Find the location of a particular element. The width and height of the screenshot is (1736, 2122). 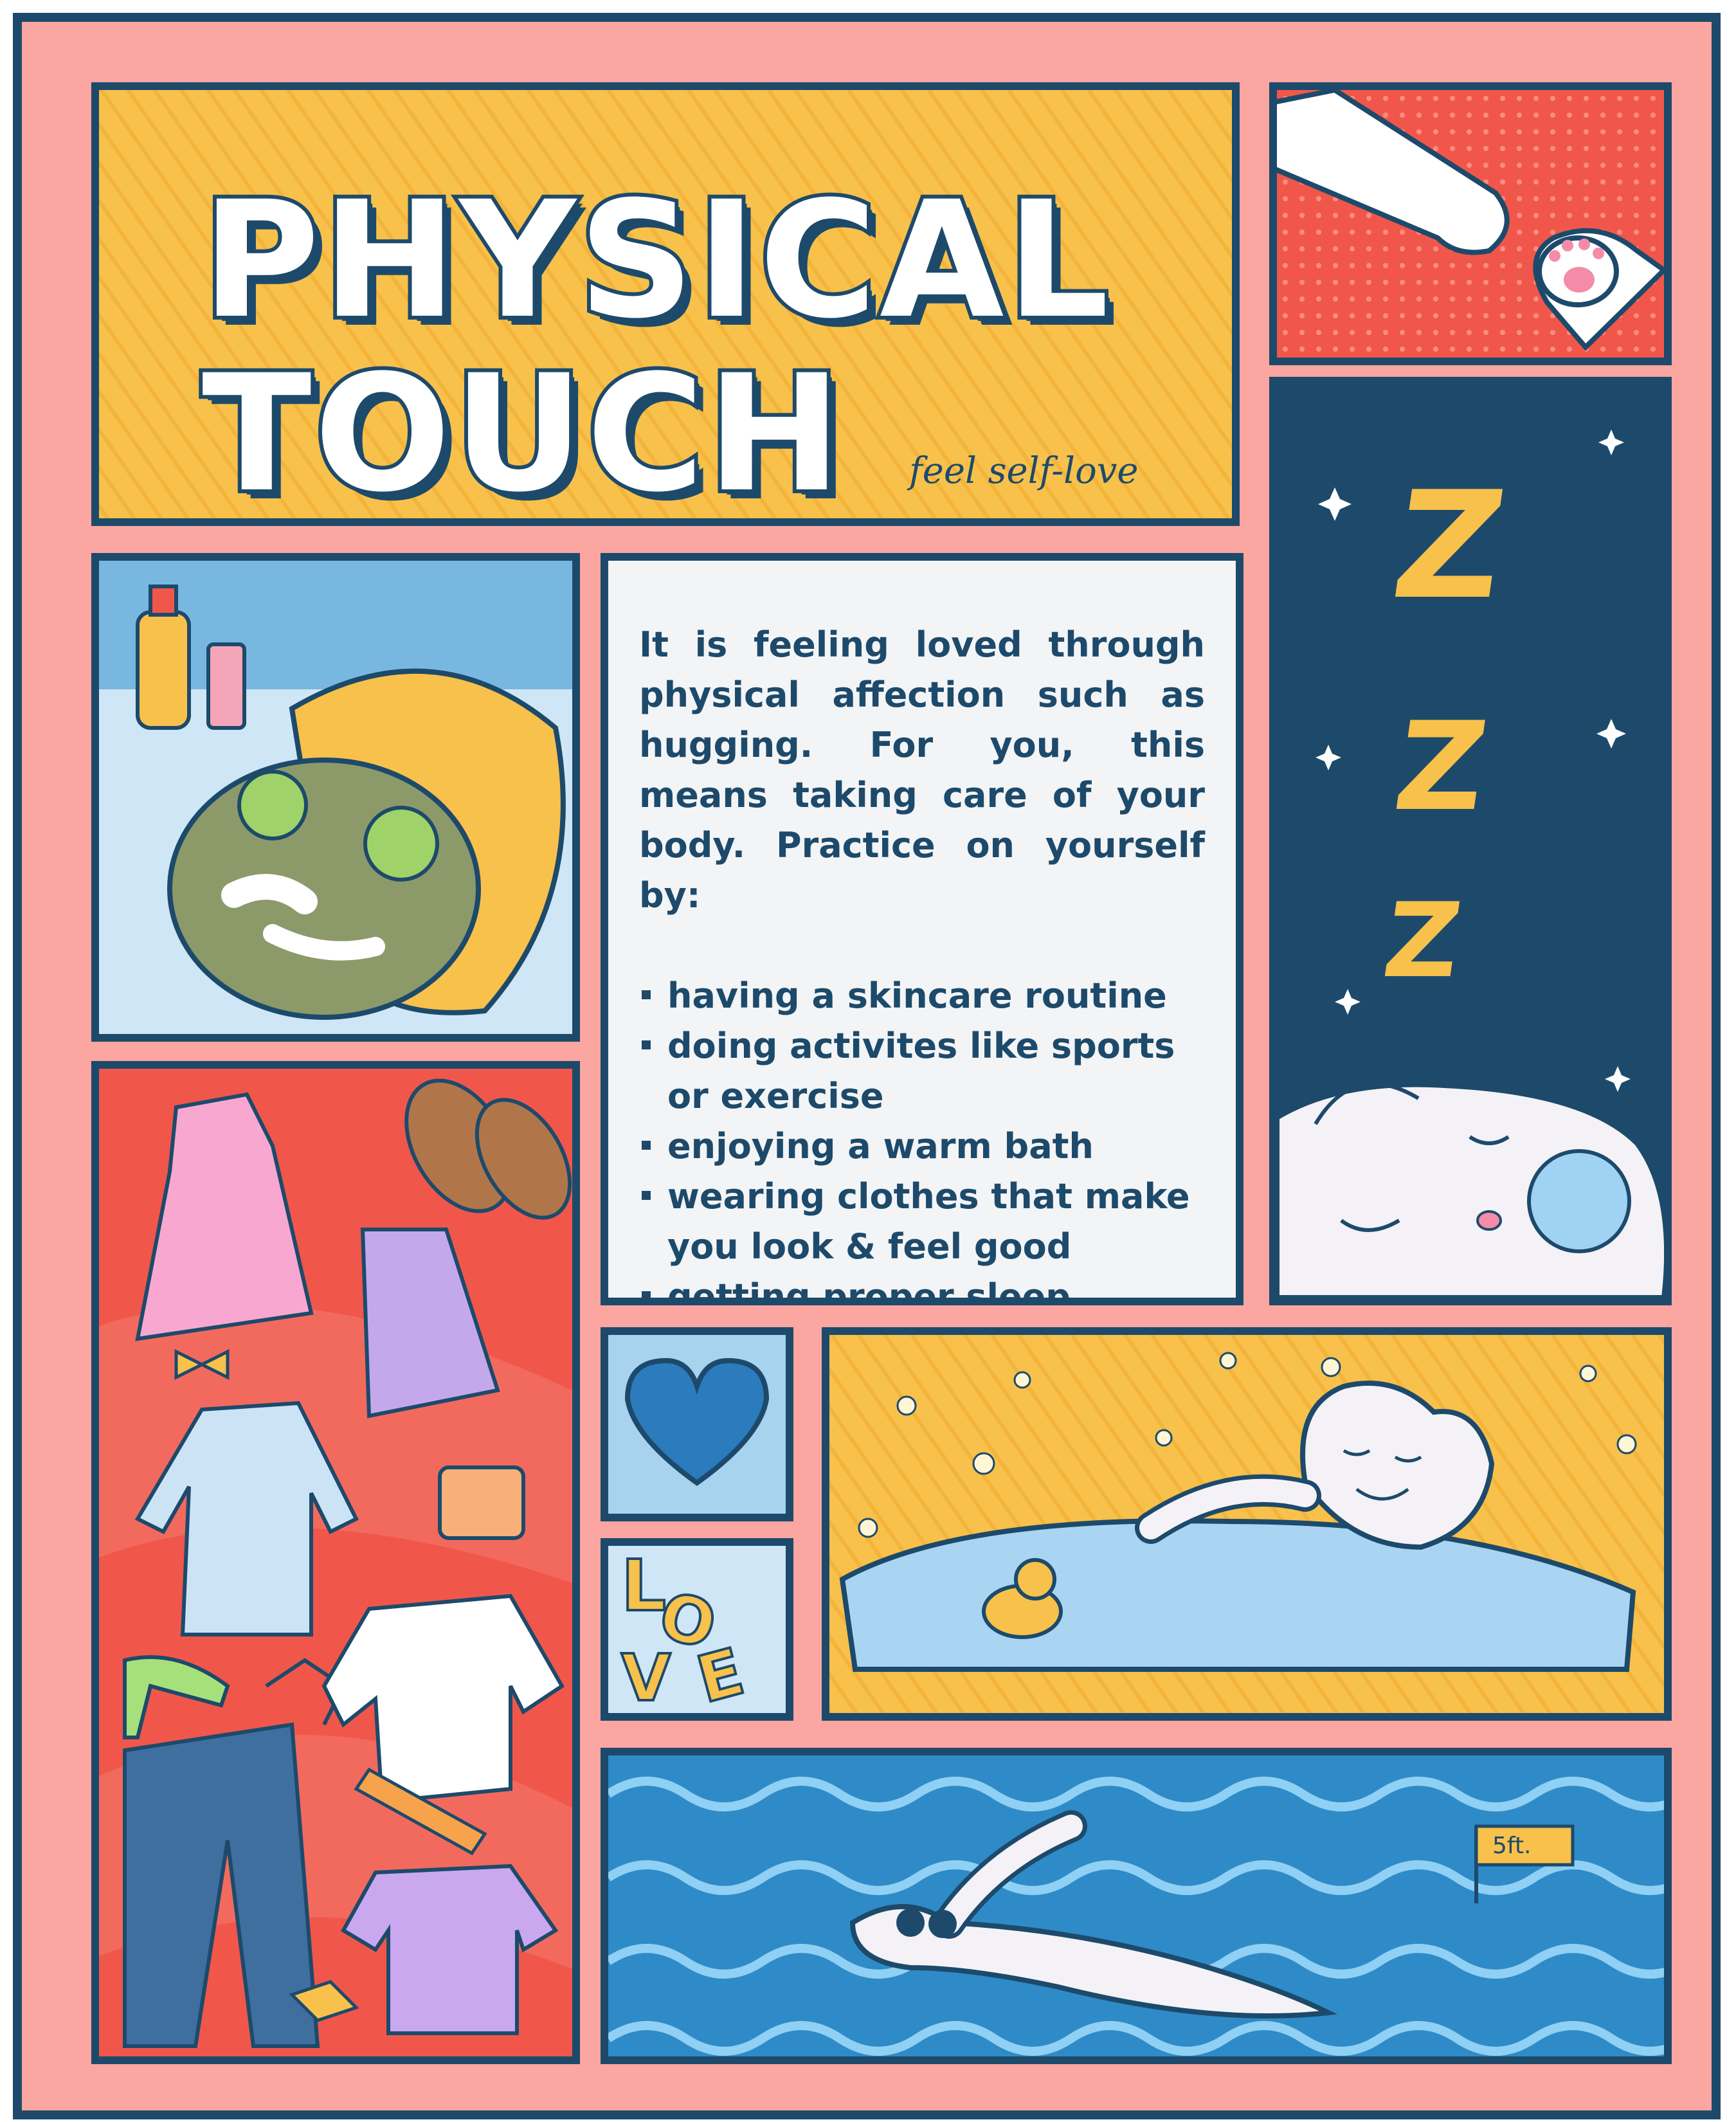

love-letter-e: E is located at coordinates (720, 1673).